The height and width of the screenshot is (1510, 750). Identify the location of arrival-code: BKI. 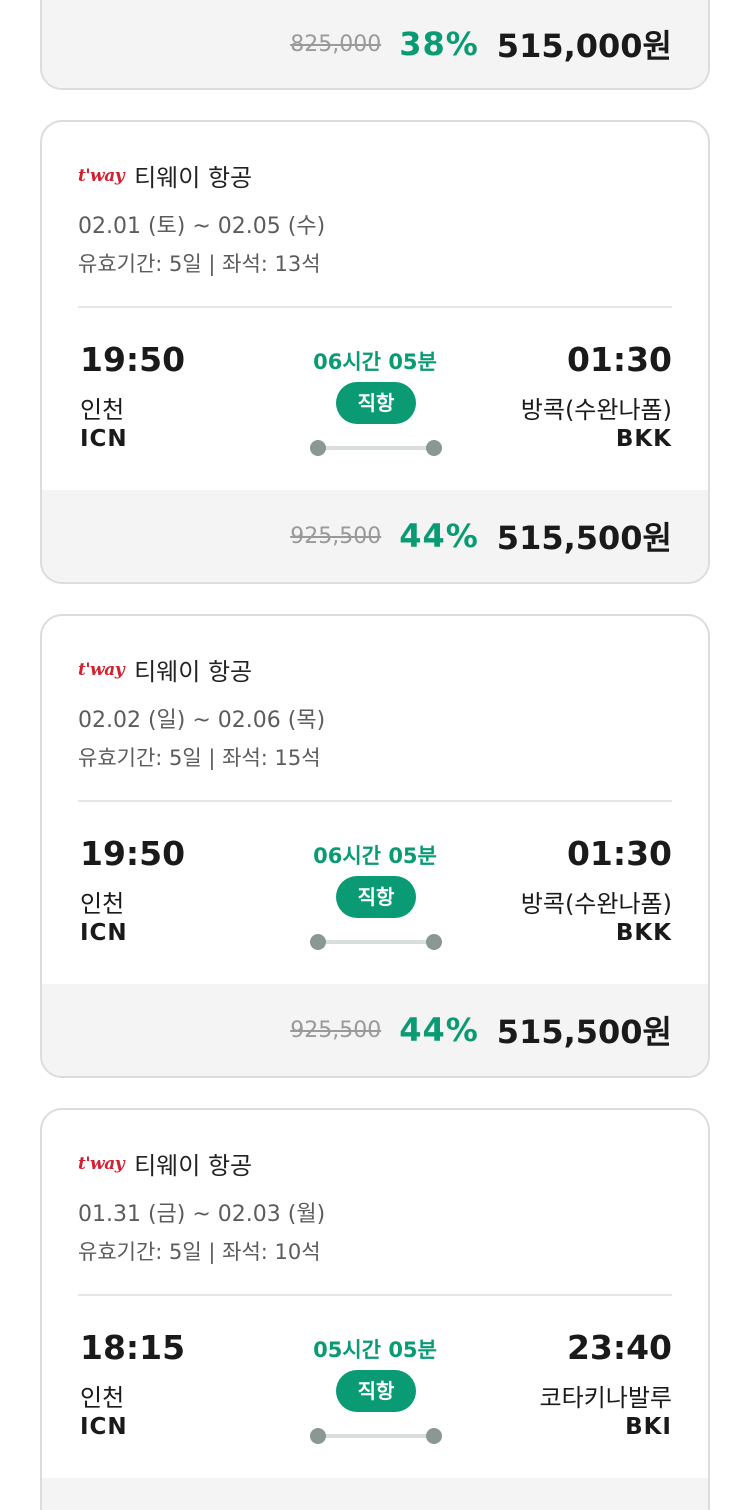
(648, 1427).